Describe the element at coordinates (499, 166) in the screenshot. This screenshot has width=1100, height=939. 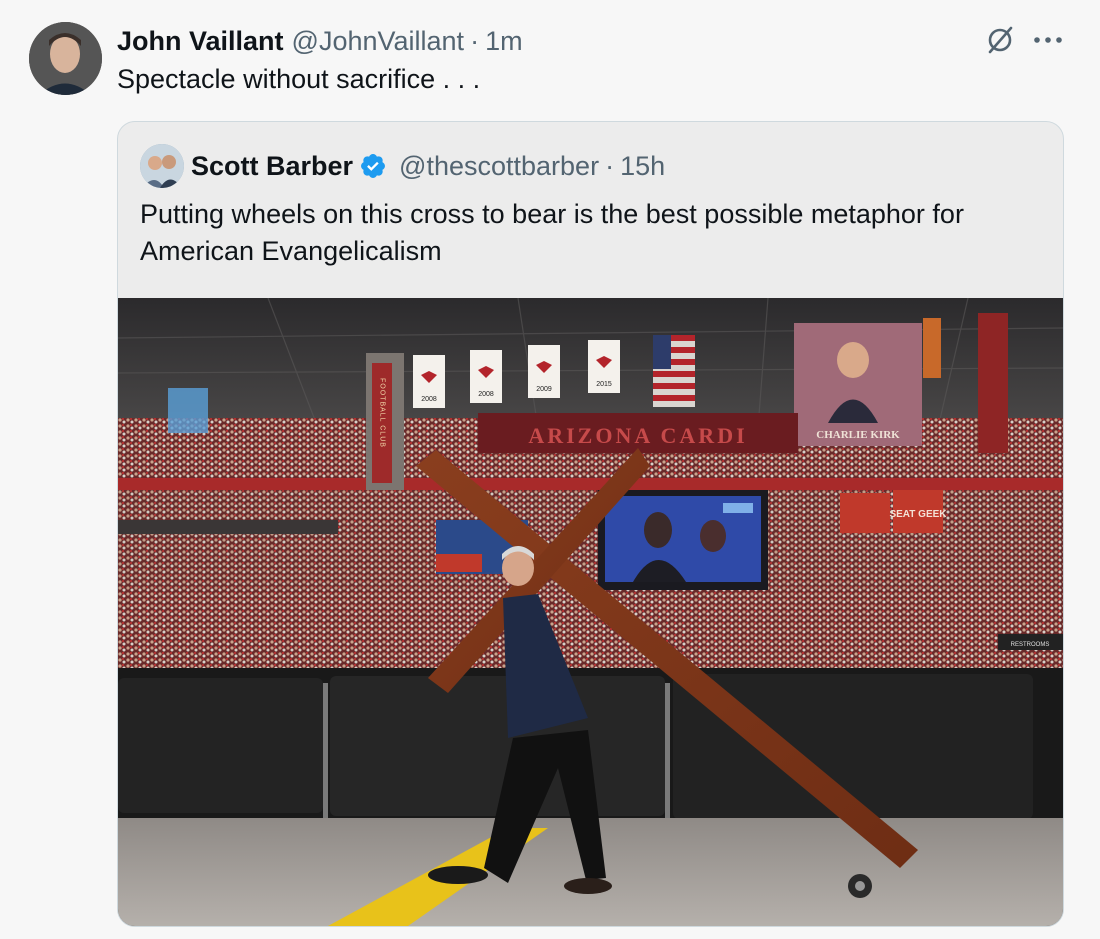
I see `quoted-author-handle: @thescottbarber` at that location.